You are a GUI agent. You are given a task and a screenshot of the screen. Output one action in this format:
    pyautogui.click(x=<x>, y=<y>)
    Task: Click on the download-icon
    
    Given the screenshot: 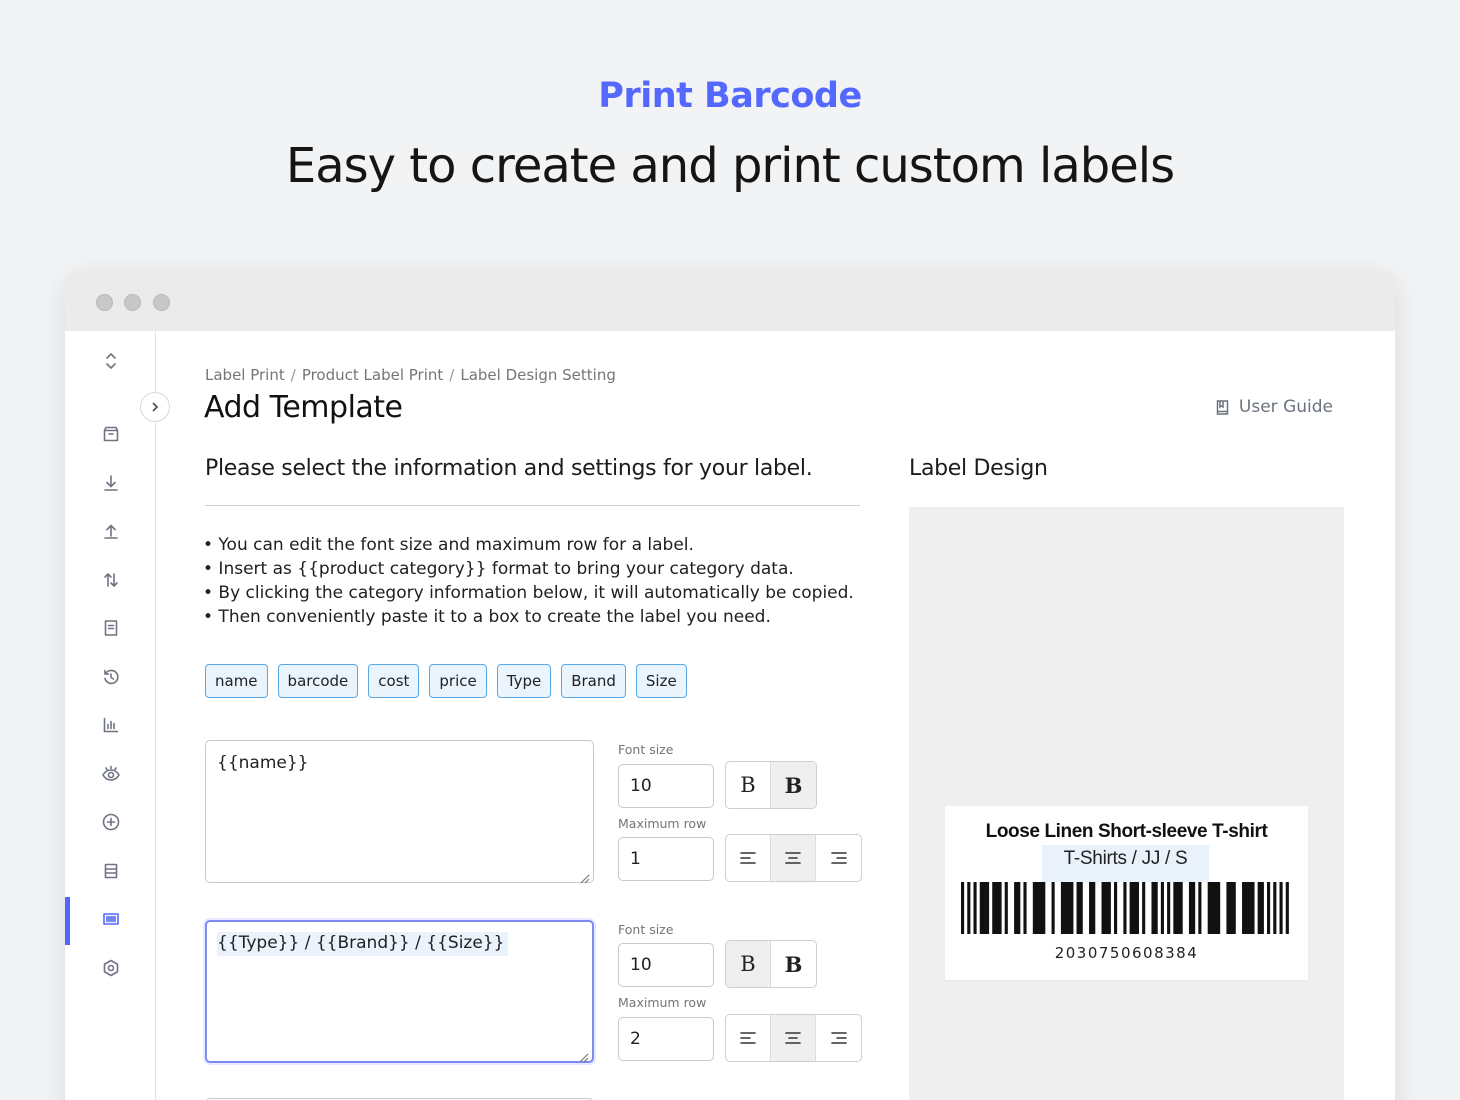 What is the action you would take?
    pyautogui.click(x=111, y=483)
    